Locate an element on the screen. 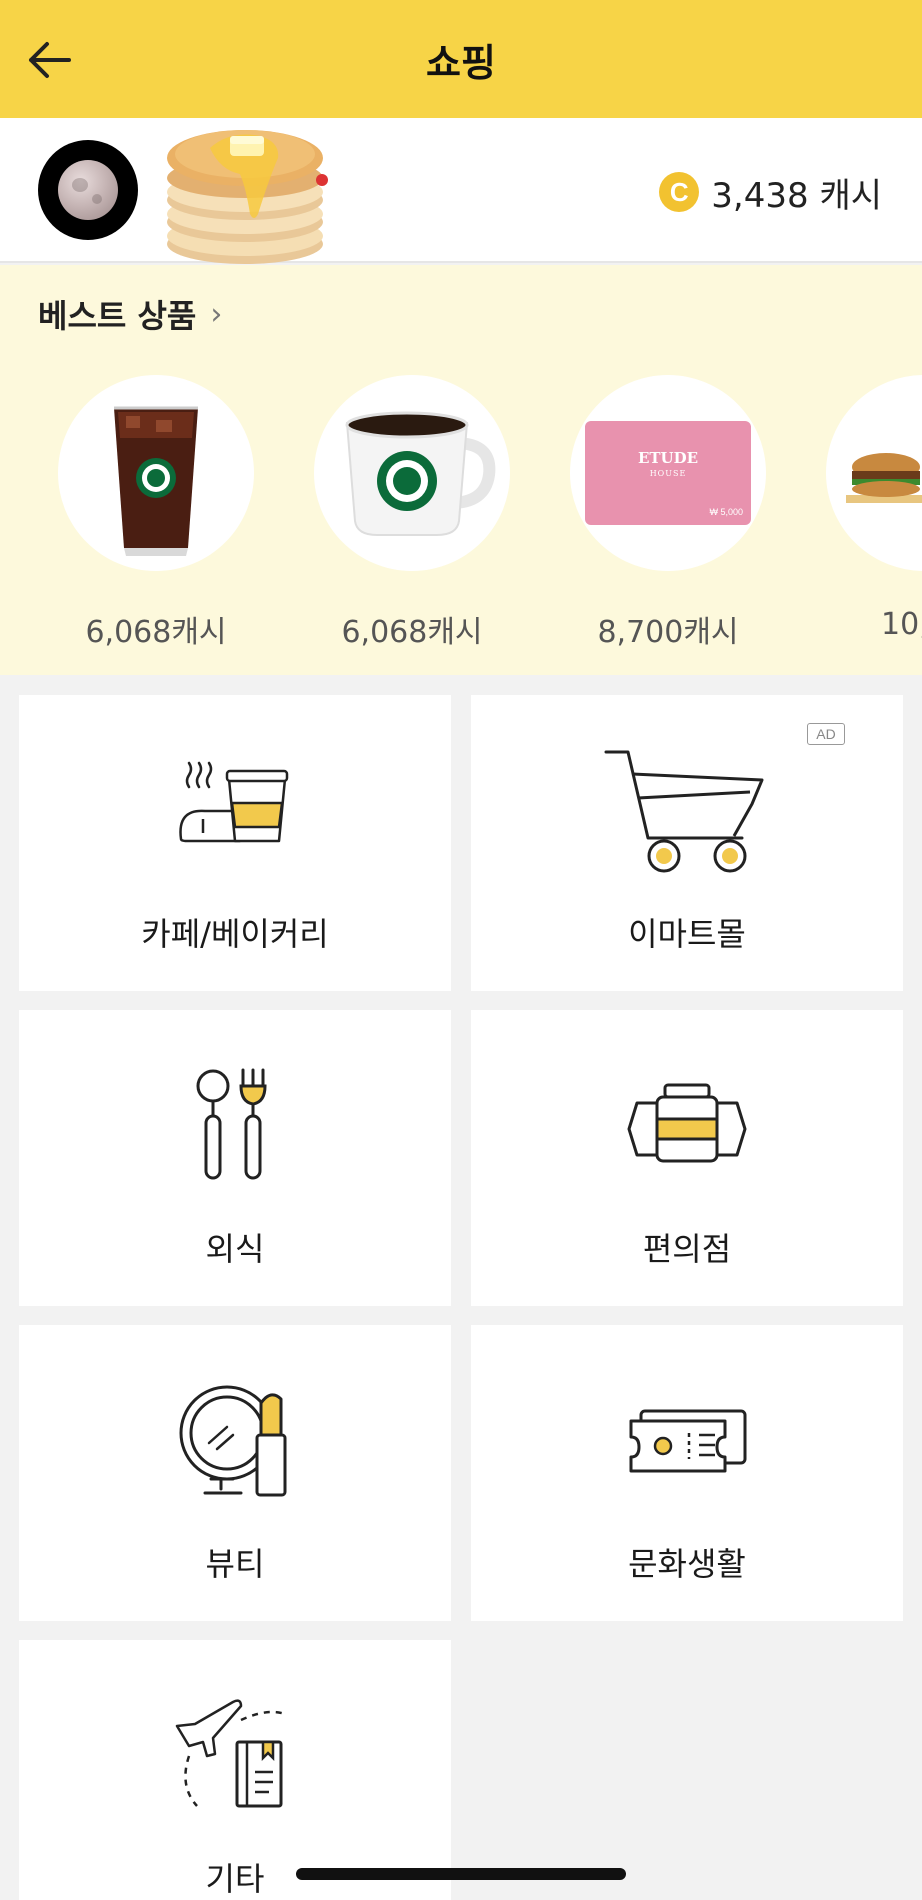 The image size is (922, 1900). moon-image is located at coordinates (88, 190).